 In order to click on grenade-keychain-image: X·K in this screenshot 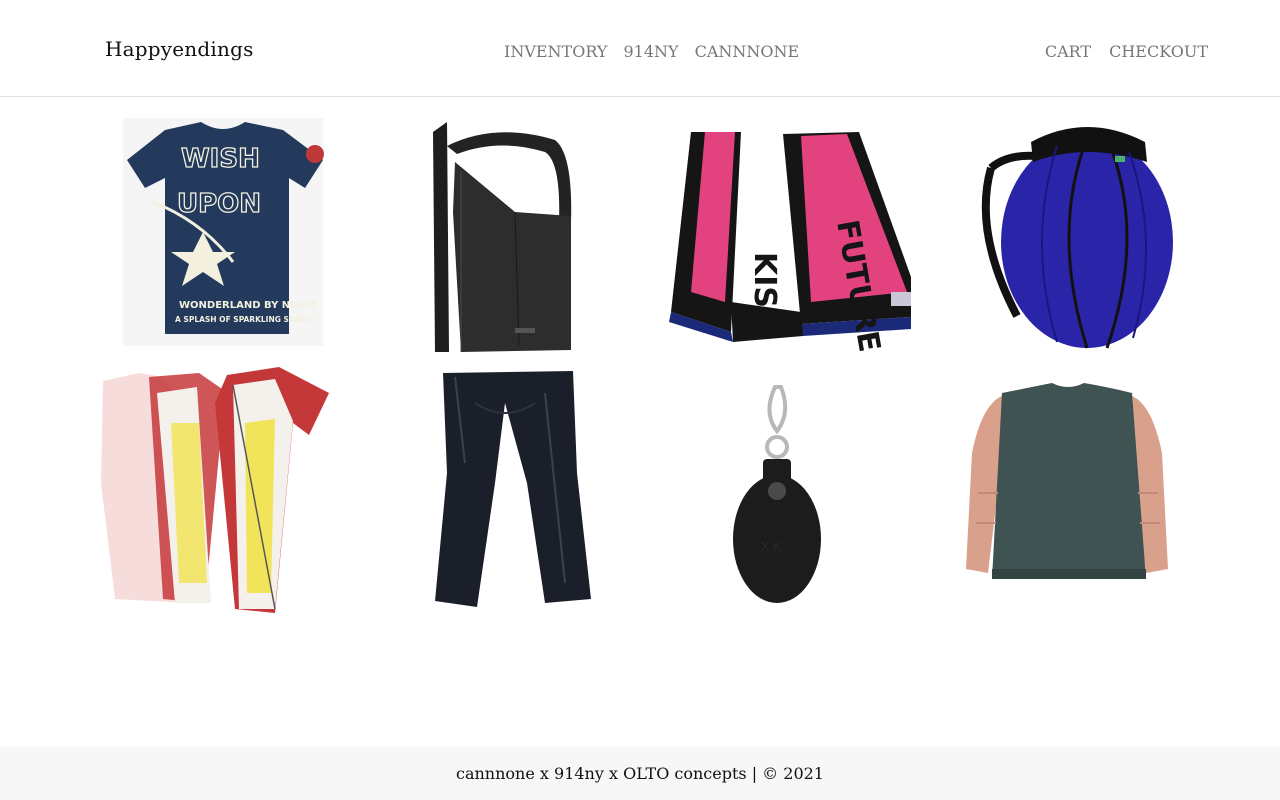, I will do `click(777, 494)`.